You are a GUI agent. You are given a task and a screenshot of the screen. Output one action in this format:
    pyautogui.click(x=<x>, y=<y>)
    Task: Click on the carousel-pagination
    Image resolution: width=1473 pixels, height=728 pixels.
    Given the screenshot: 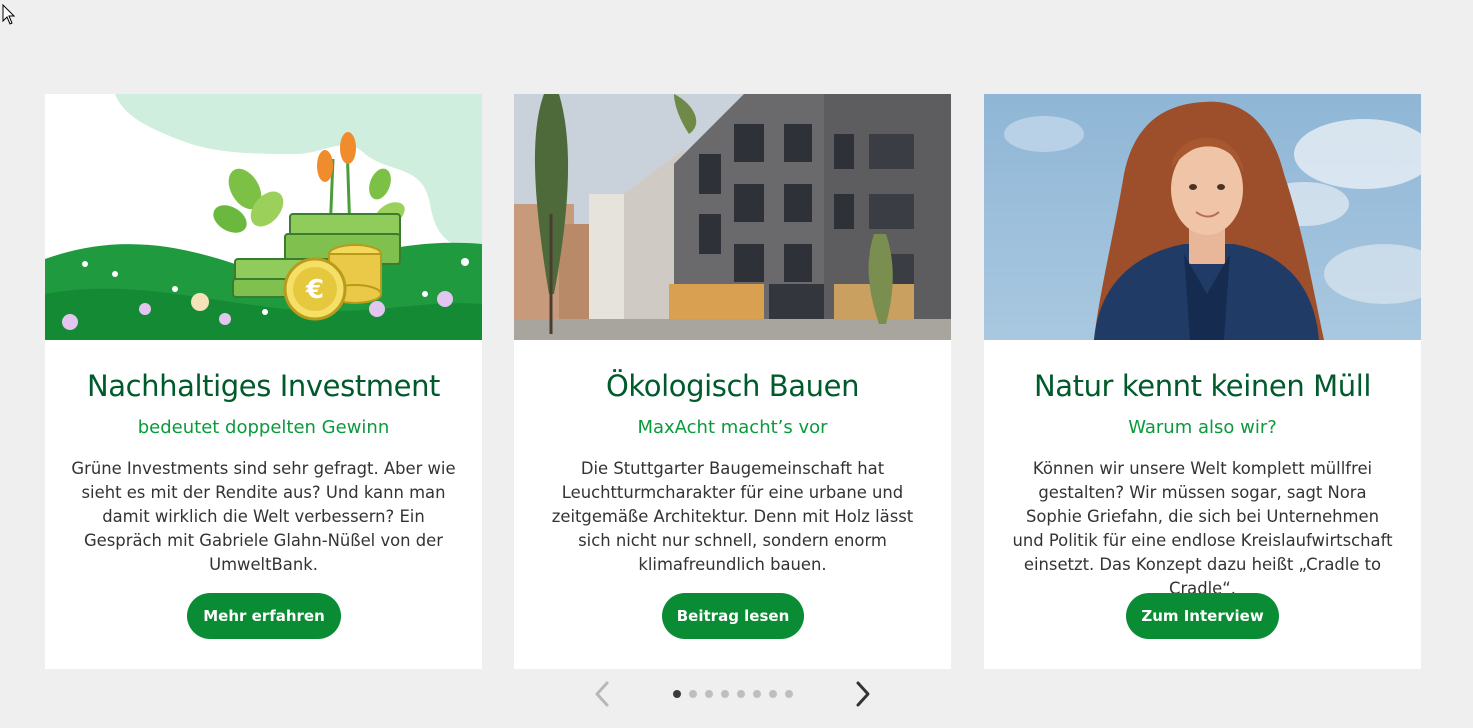 What is the action you would take?
    pyautogui.click(x=736, y=694)
    